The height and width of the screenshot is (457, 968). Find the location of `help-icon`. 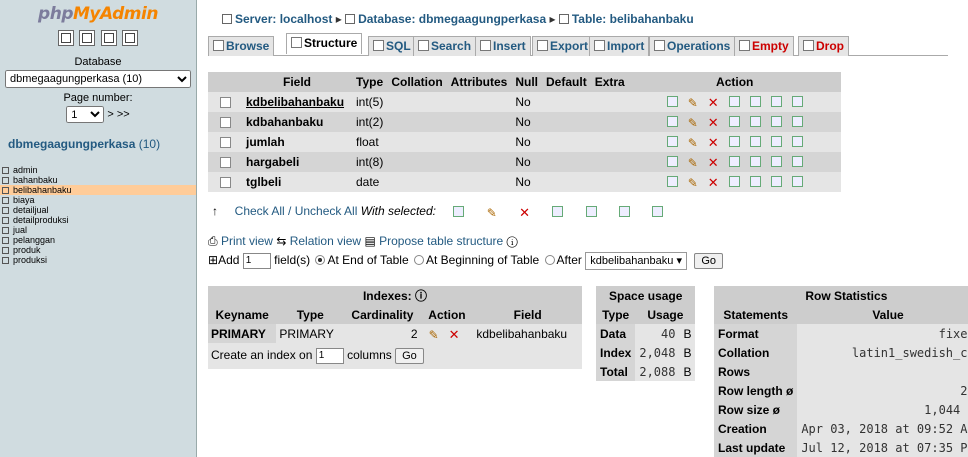

help-icon is located at coordinates (129, 38).